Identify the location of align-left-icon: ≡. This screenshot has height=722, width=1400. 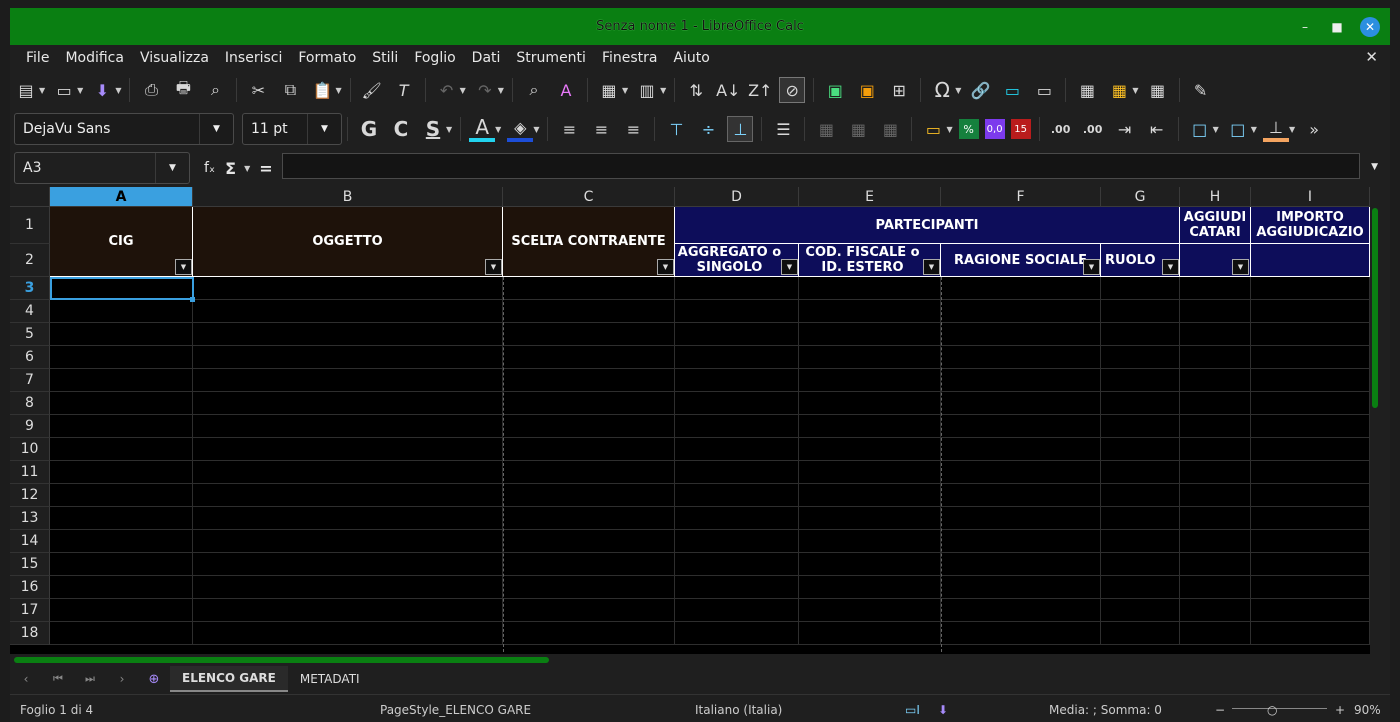
(569, 129).